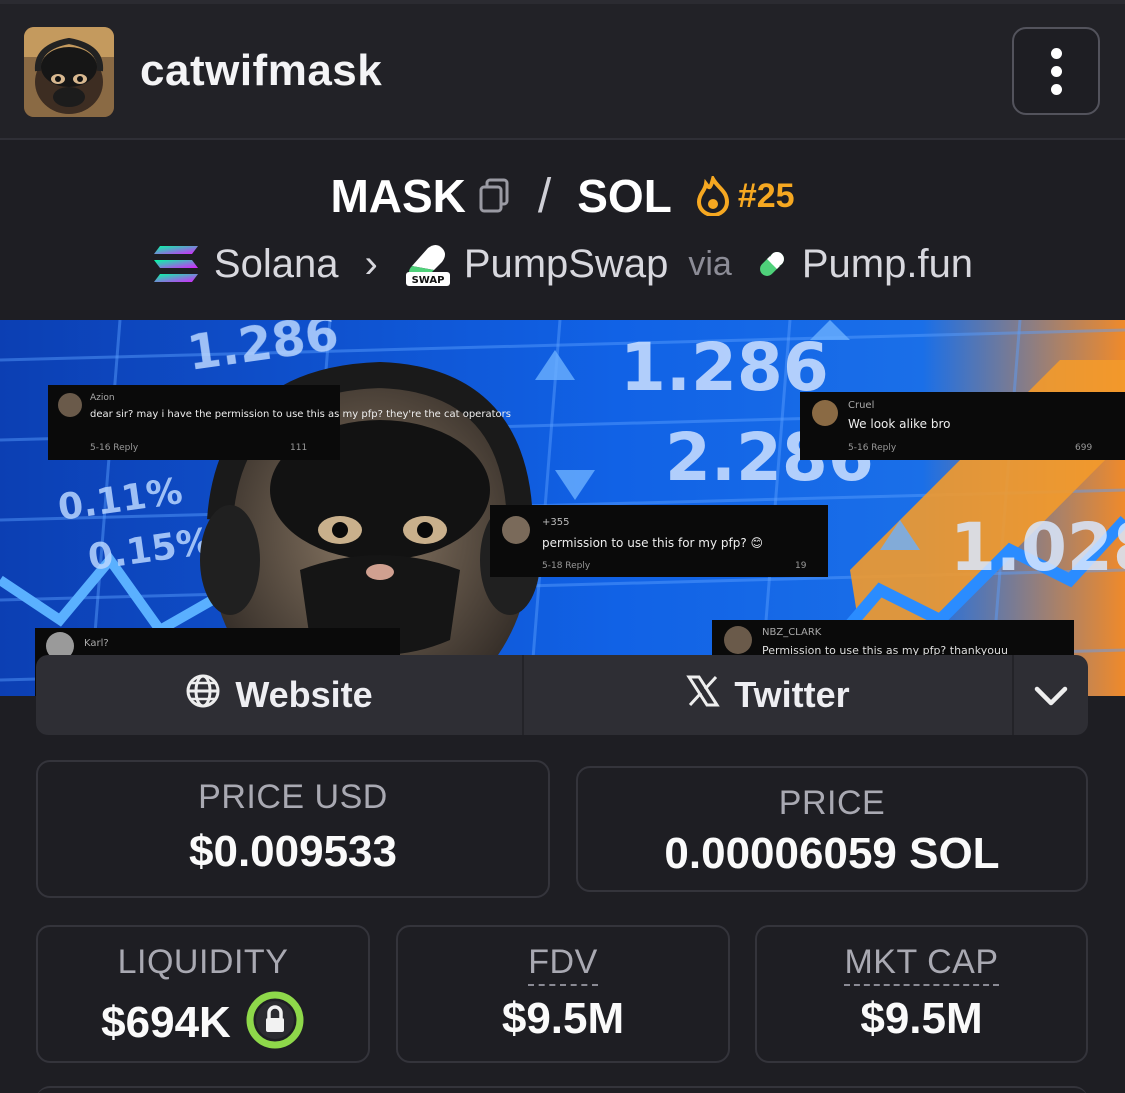  What do you see at coordinates (293, 797) in the screenshot?
I see `price-usd-label: PRICE USD` at bounding box center [293, 797].